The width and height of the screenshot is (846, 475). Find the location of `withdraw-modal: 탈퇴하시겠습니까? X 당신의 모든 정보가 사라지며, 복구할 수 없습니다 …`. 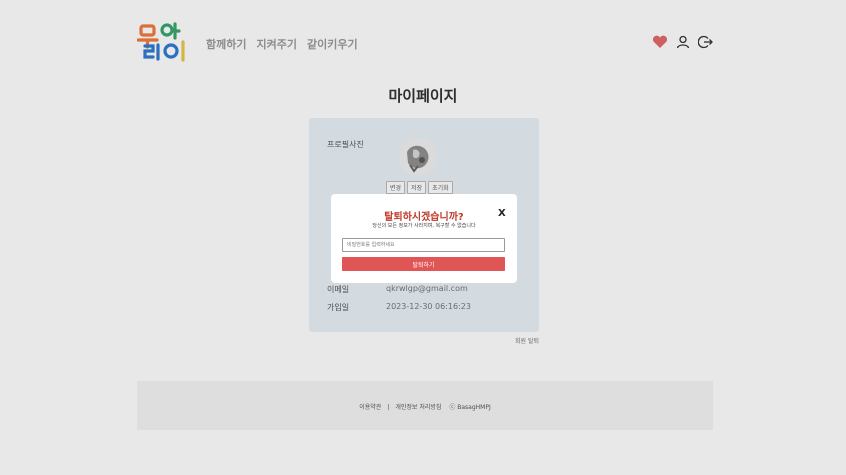

withdraw-modal: 탈퇴하시겠습니까? X 당신의 모든 정보가 사라지며, 복구할 수 없습니다 … is located at coordinates (424, 238).